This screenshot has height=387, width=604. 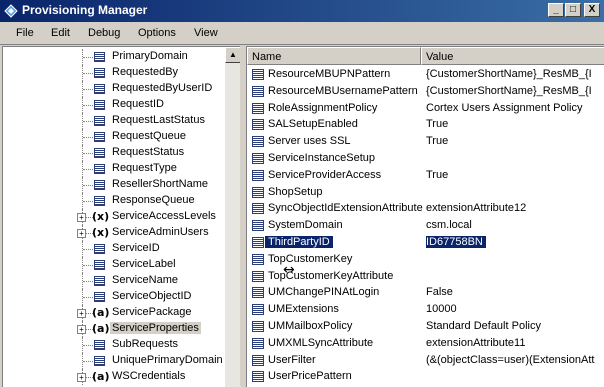 I want to click on column-header-name: Name, so click(x=334, y=56).